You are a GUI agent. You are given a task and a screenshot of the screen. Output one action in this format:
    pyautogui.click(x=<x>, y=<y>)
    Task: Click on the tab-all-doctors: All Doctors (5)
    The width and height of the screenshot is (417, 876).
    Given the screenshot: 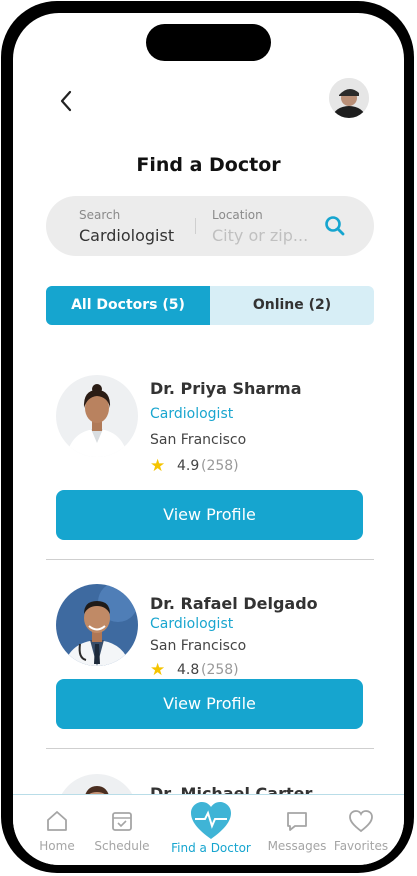 What is the action you would take?
    pyautogui.click(x=128, y=305)
    